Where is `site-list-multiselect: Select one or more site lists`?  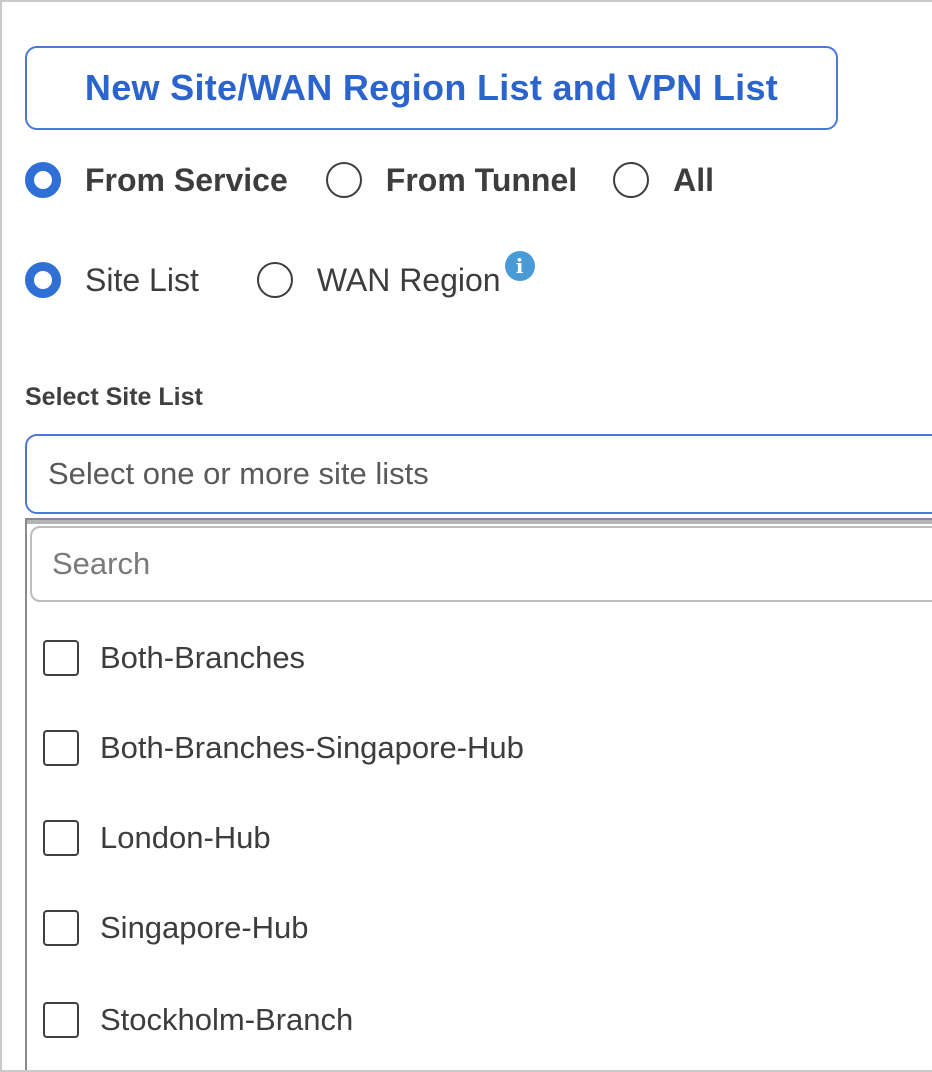 site-list-multiselect: Select one or more site lists is located at coordinates (478, 474).